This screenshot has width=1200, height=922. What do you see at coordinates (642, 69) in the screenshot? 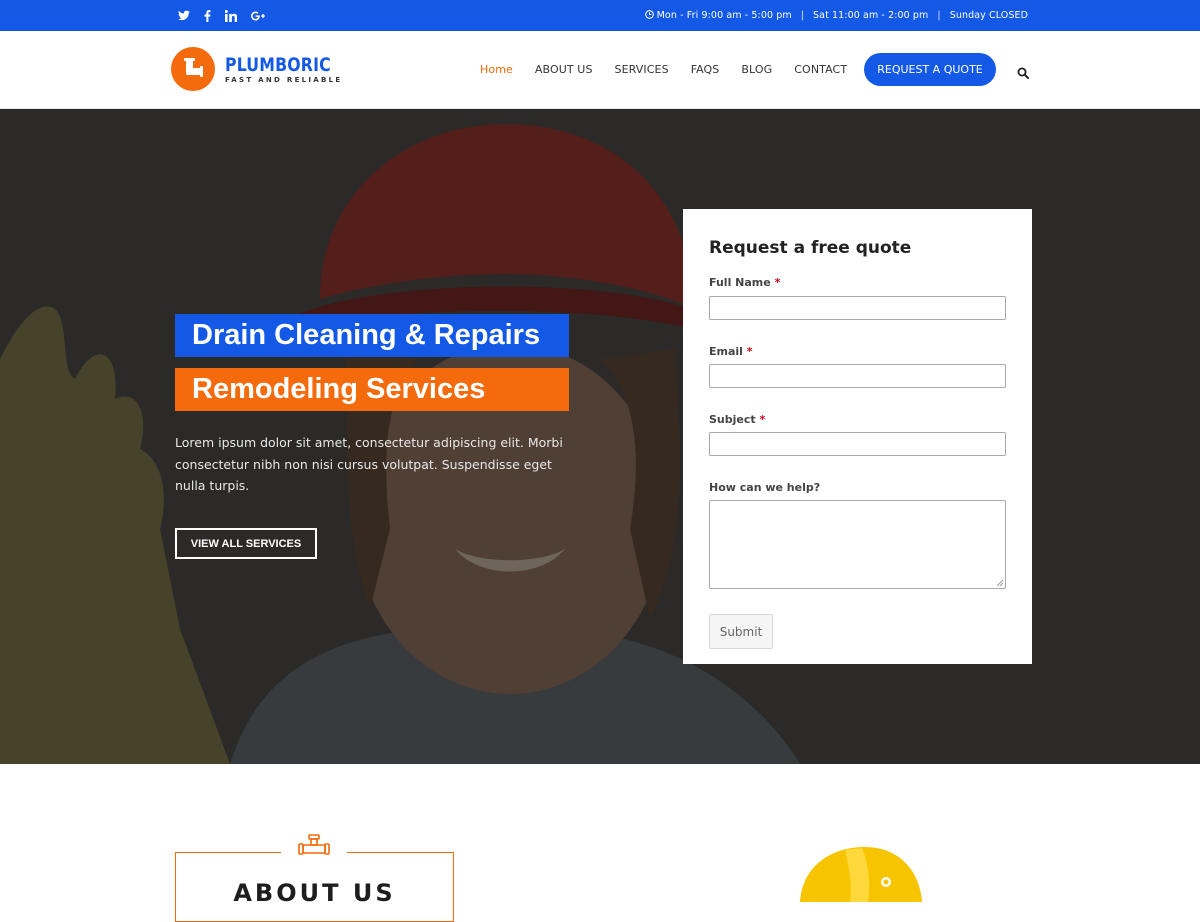
I see `nav-services: SERVICES` at bounding box center [642, 69].